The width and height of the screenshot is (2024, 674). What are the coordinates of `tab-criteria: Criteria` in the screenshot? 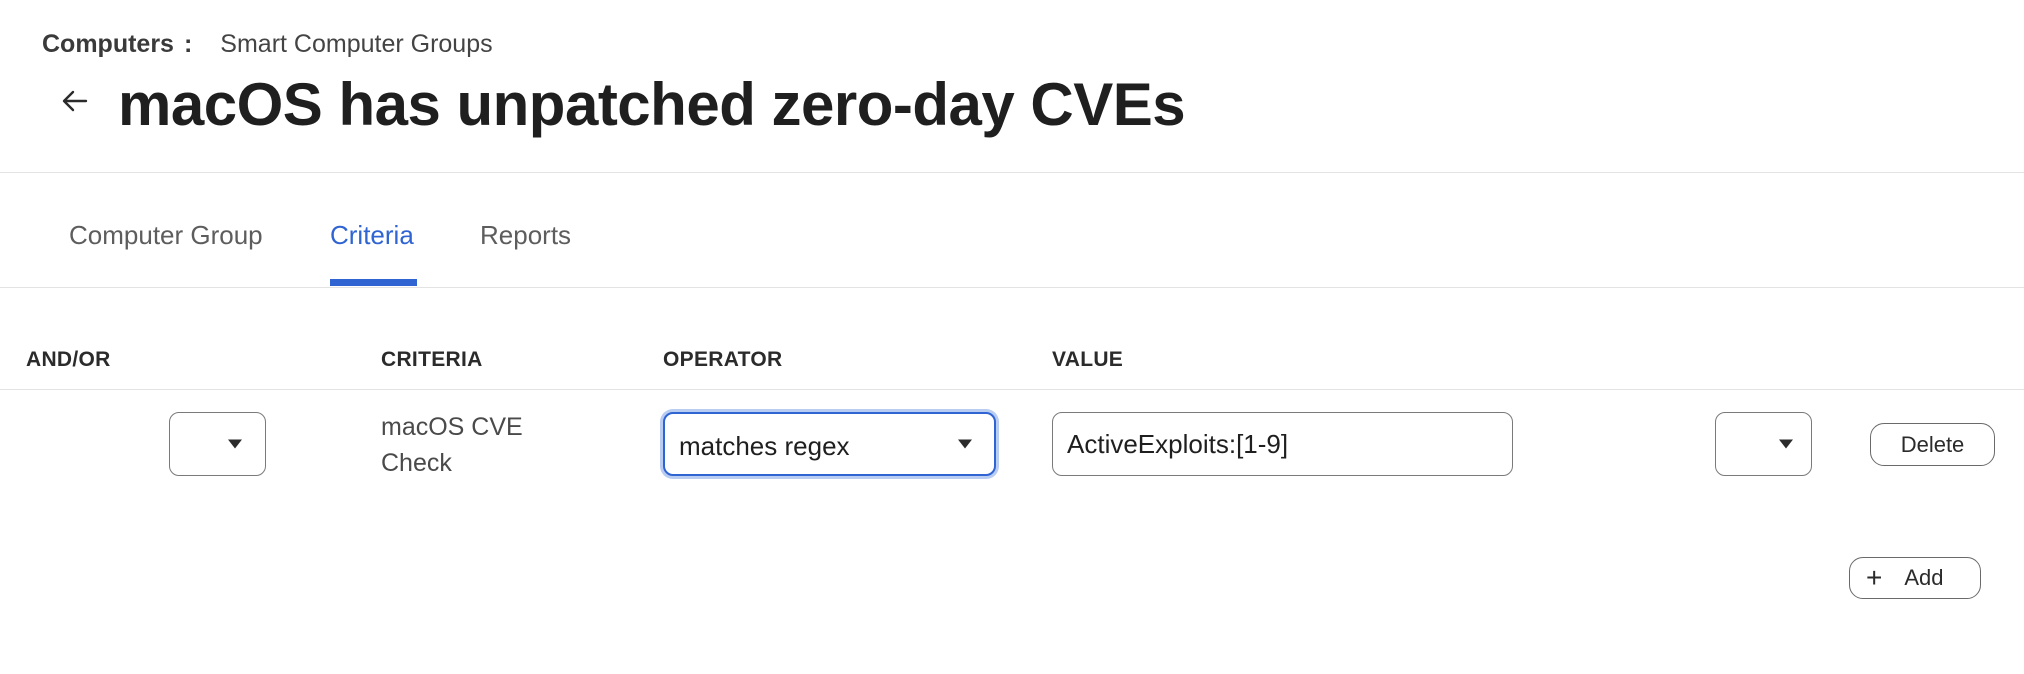 It's located at (372, 235).